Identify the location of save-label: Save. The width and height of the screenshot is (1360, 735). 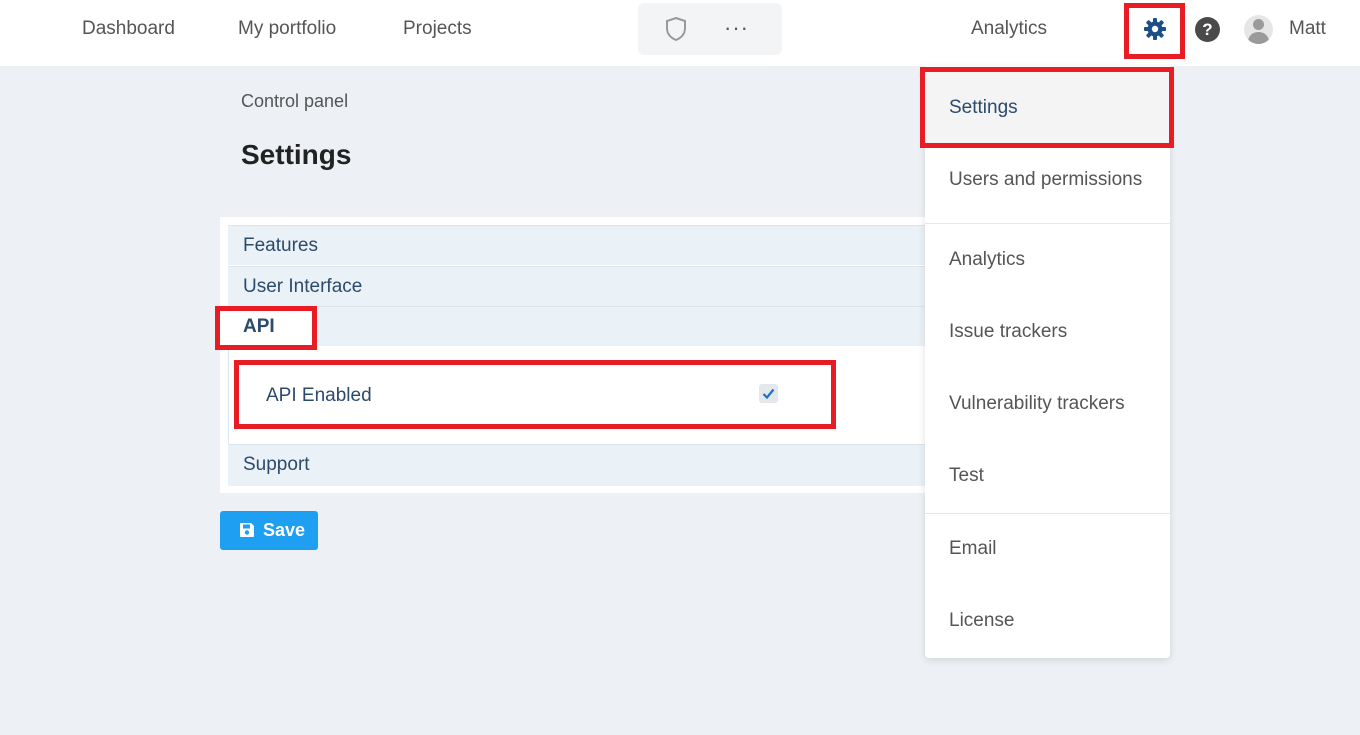
(284, 530).